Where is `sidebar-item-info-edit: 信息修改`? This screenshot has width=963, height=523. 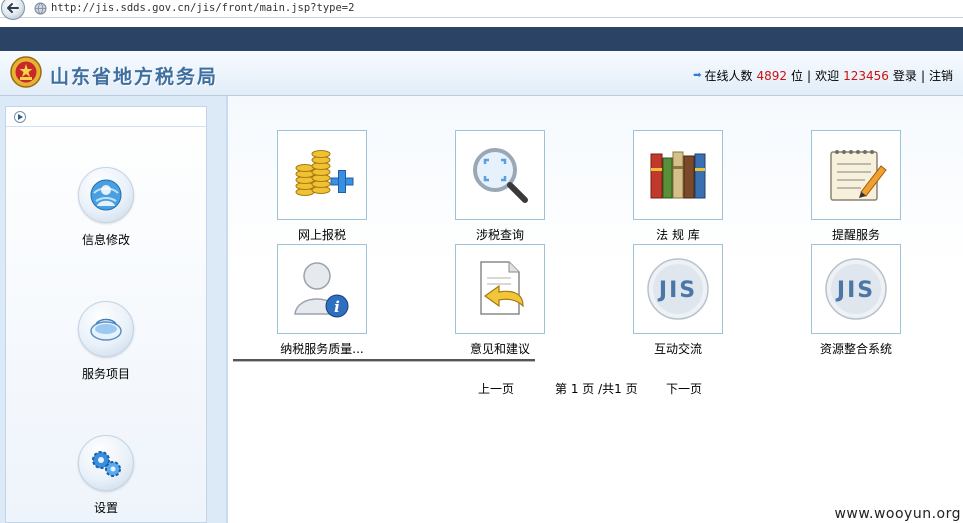
sidebar-item-info-edit: 信息修改 is located at coordinates (106, 207).